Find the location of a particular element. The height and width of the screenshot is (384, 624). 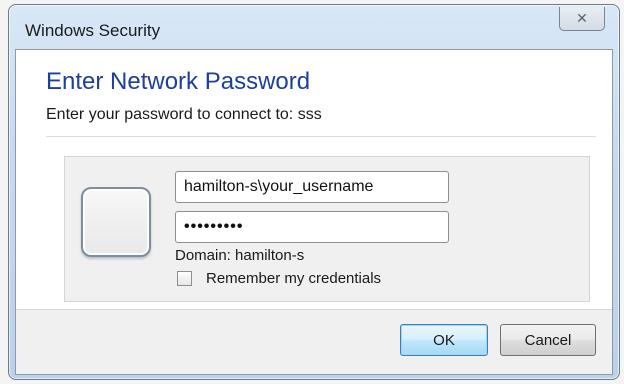

cancel-button: Cancel is located at coordinates (548, 340).